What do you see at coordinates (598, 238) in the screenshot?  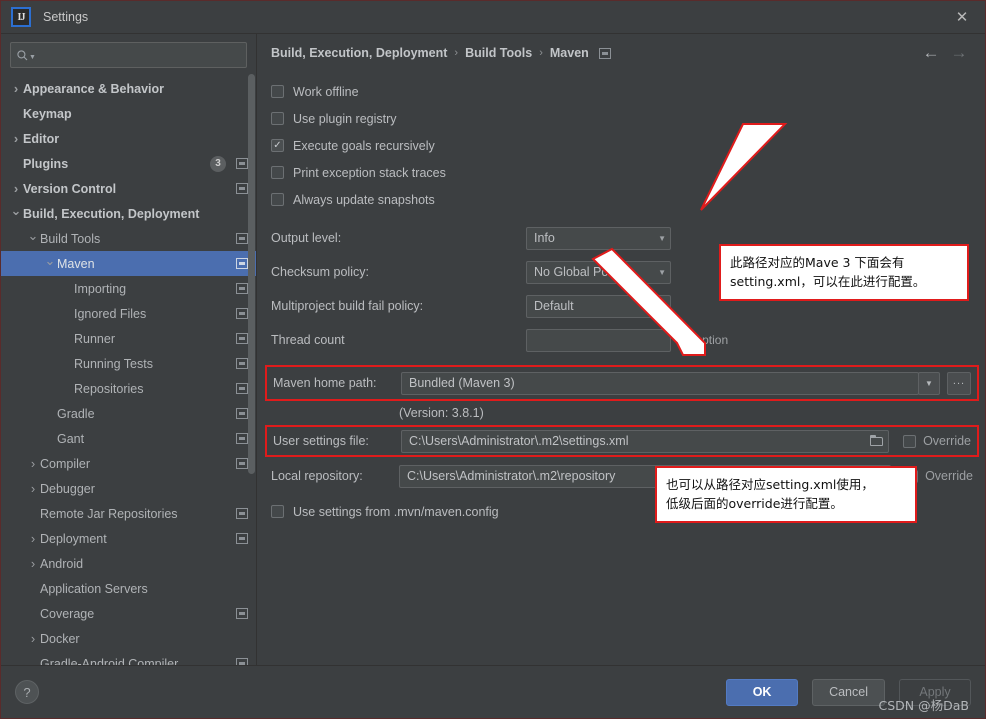 I see `output-level-dropdown: Info ▼` at bounding box center [598, 238].